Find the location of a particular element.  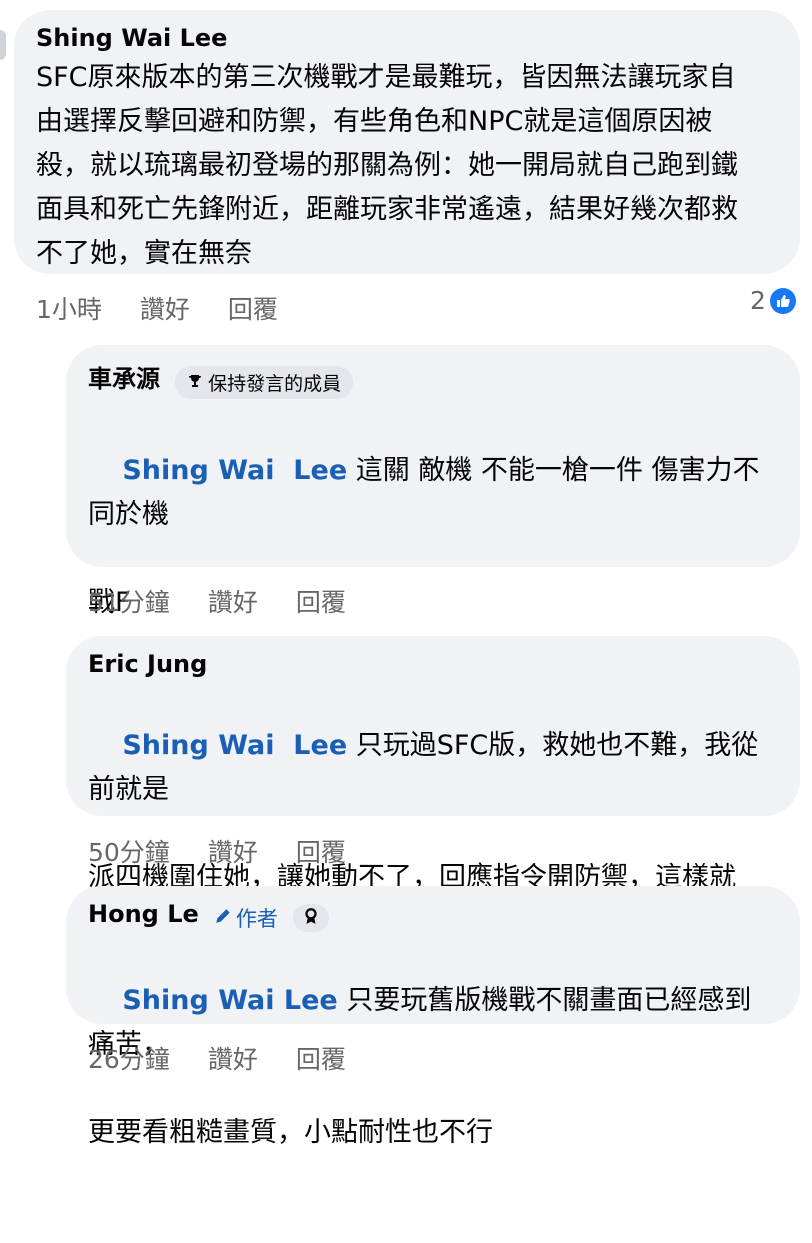

reaction-count: 2 is located at coordinates (773, 300).